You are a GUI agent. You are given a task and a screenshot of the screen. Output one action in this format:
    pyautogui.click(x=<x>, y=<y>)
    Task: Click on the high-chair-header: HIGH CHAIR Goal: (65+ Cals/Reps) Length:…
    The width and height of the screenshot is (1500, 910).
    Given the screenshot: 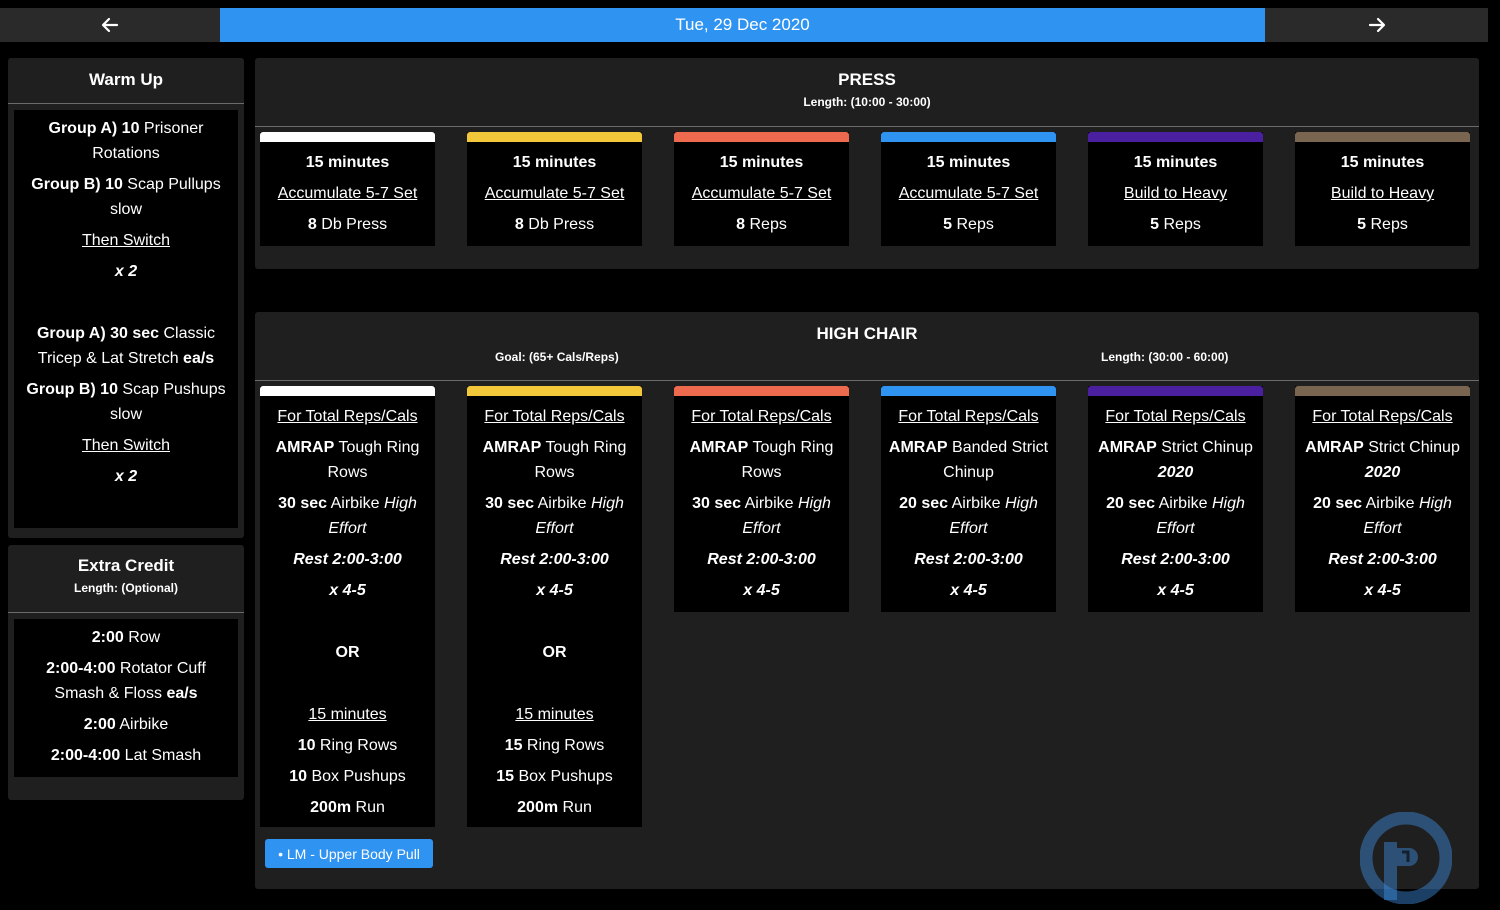 What is the action you would take?
    pyautogui.click(x=867, y=346)
    